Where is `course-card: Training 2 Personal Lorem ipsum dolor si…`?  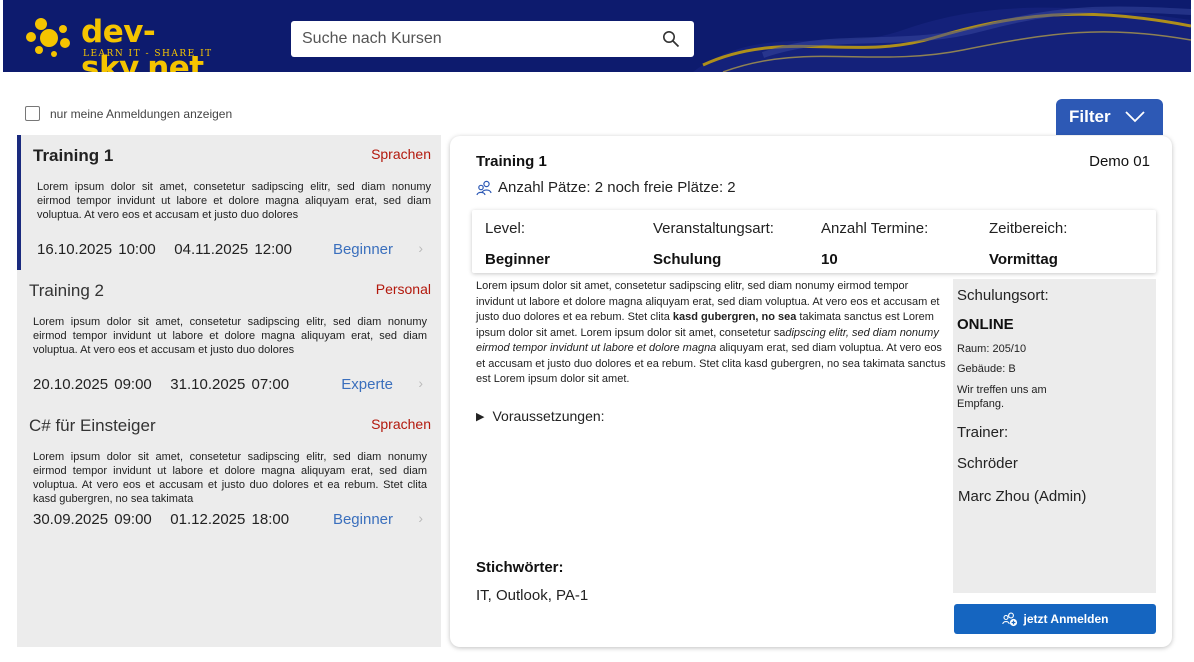
course-card: Training 2 Personal Lorem ipsum dolor si… is located at coordinates (229, 337).